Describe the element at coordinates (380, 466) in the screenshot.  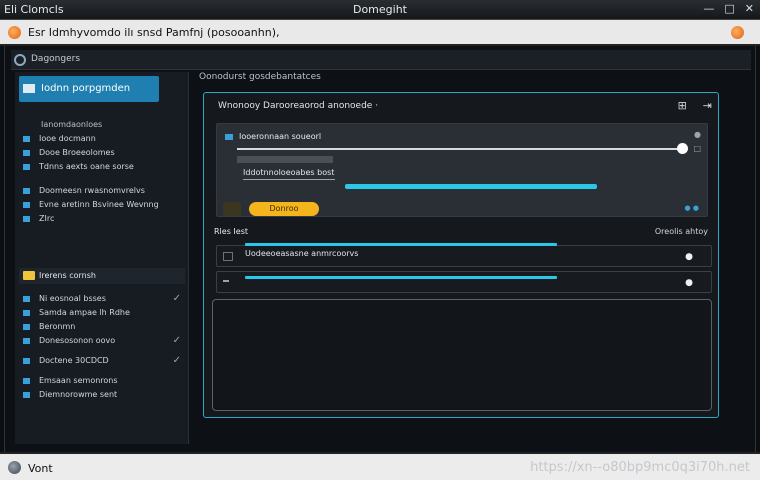
I see `status-bar: Vont https://xn--o80bp9mc0q3i70h.net` at that location.